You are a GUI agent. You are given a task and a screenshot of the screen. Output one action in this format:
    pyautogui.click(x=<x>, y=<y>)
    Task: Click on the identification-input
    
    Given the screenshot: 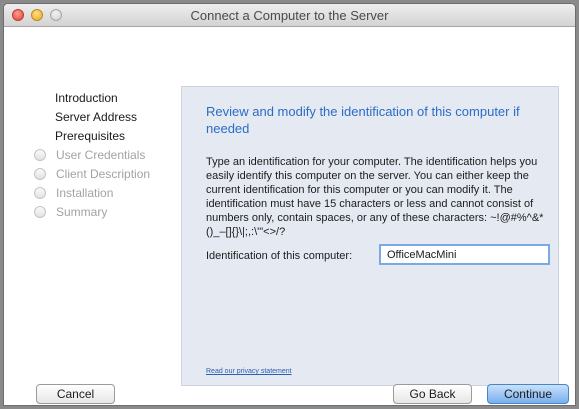 What is the action you would take?
    pyautogui.click(x=464, y=254)
    